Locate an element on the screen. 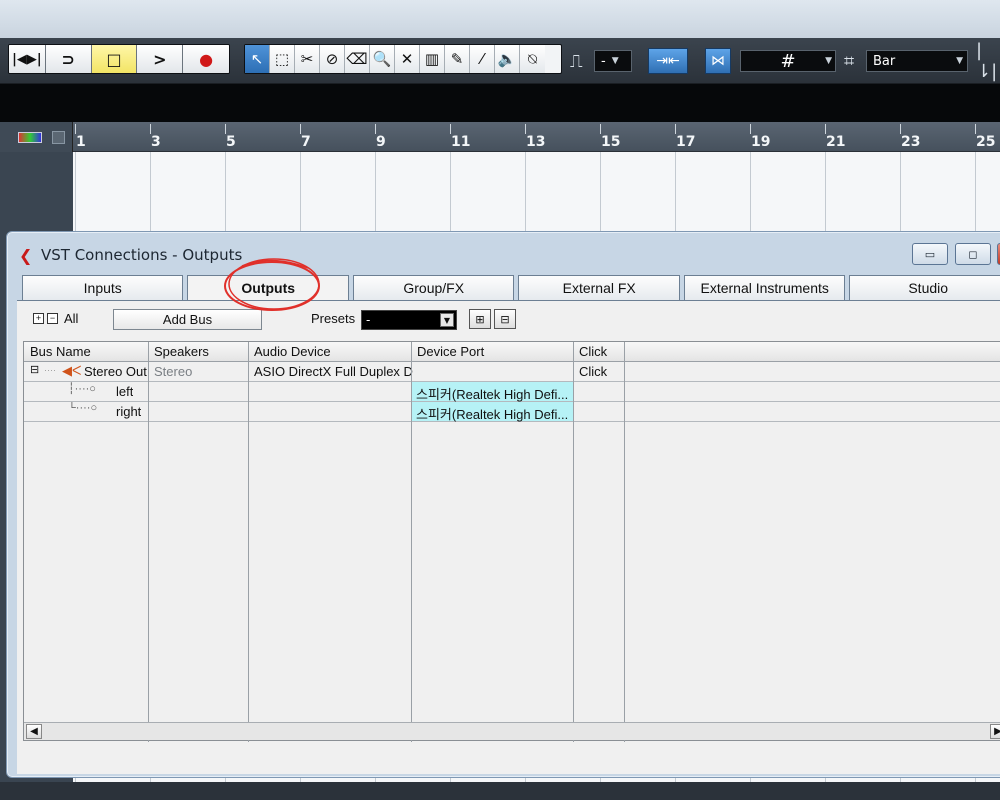  status-bar is located at coordinates (500, 791).